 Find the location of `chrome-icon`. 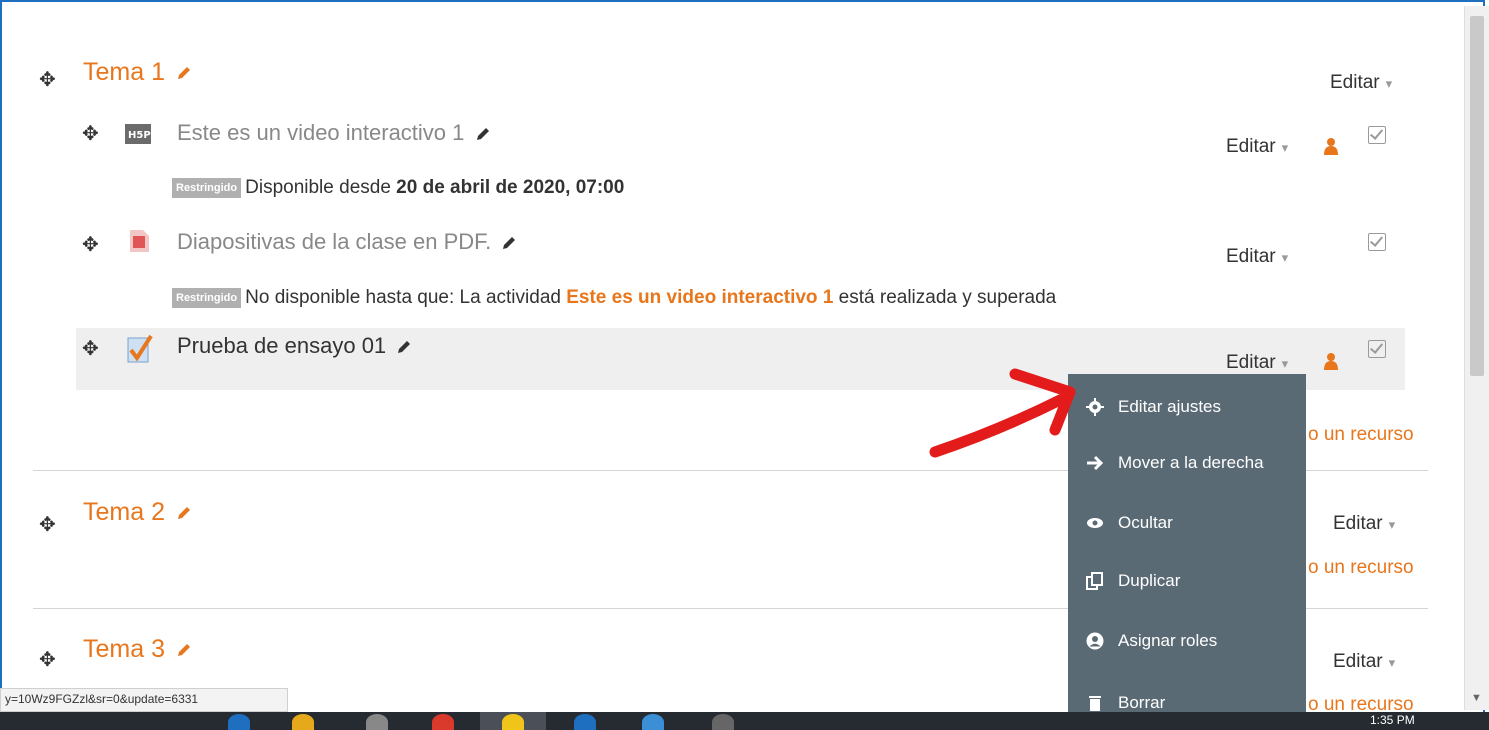

chrome-icon is located at coordinates (443, 722).